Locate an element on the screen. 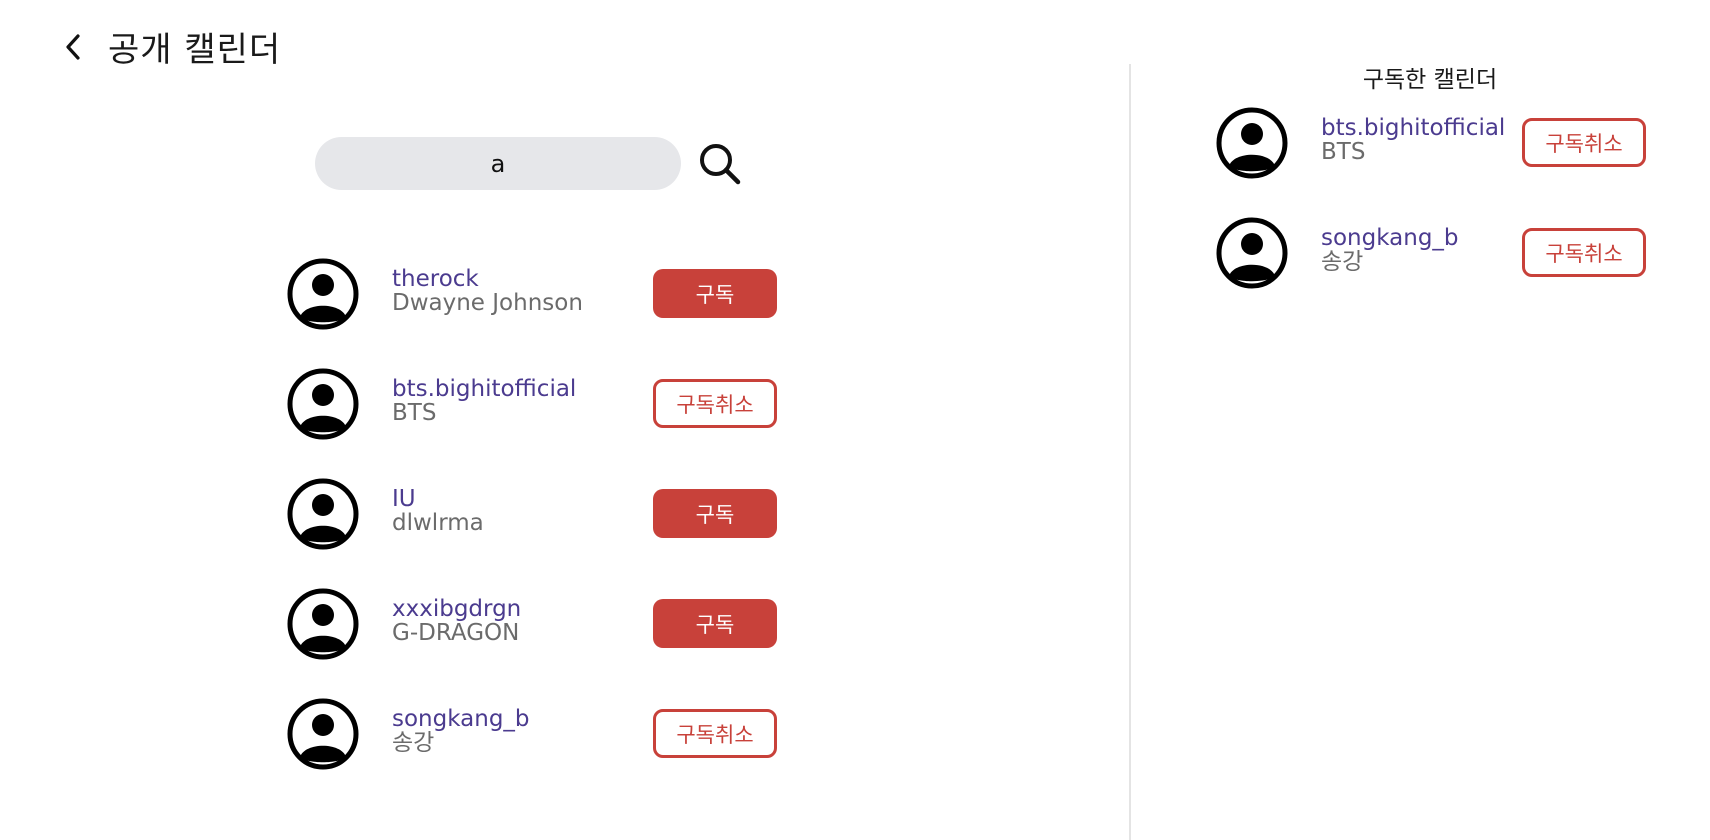 This screenshot has width=1710, height=840. list-item: therock Dwayne Johnson 구독 is located at coordinates (537, 313).